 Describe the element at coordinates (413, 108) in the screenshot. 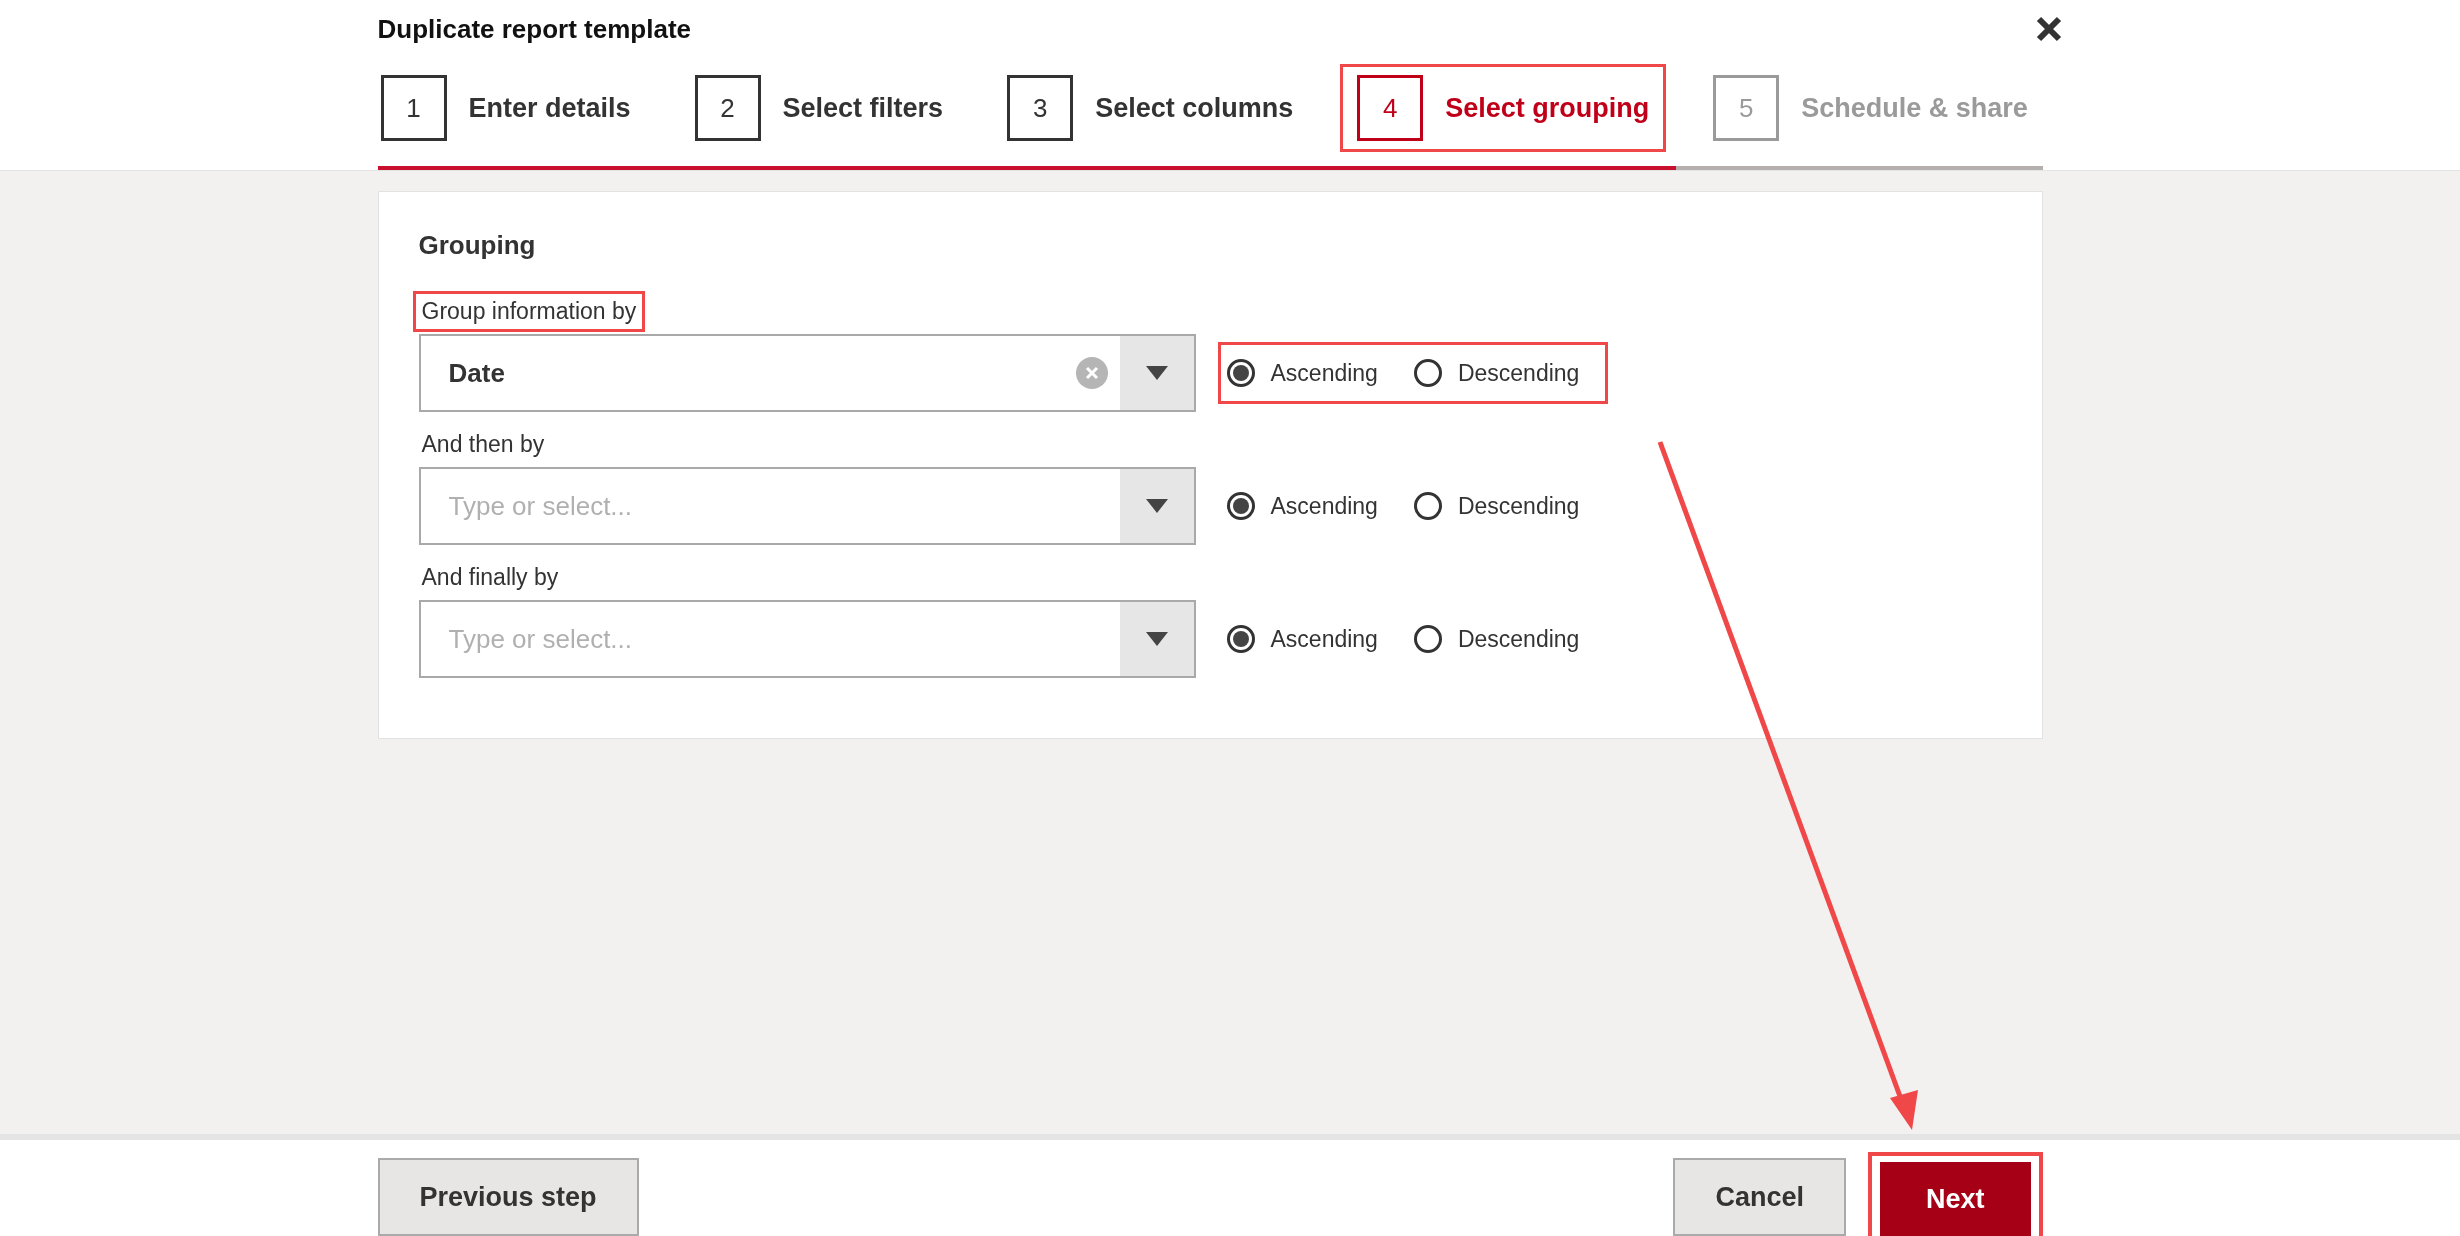

I see `step-number: 1` at that location.